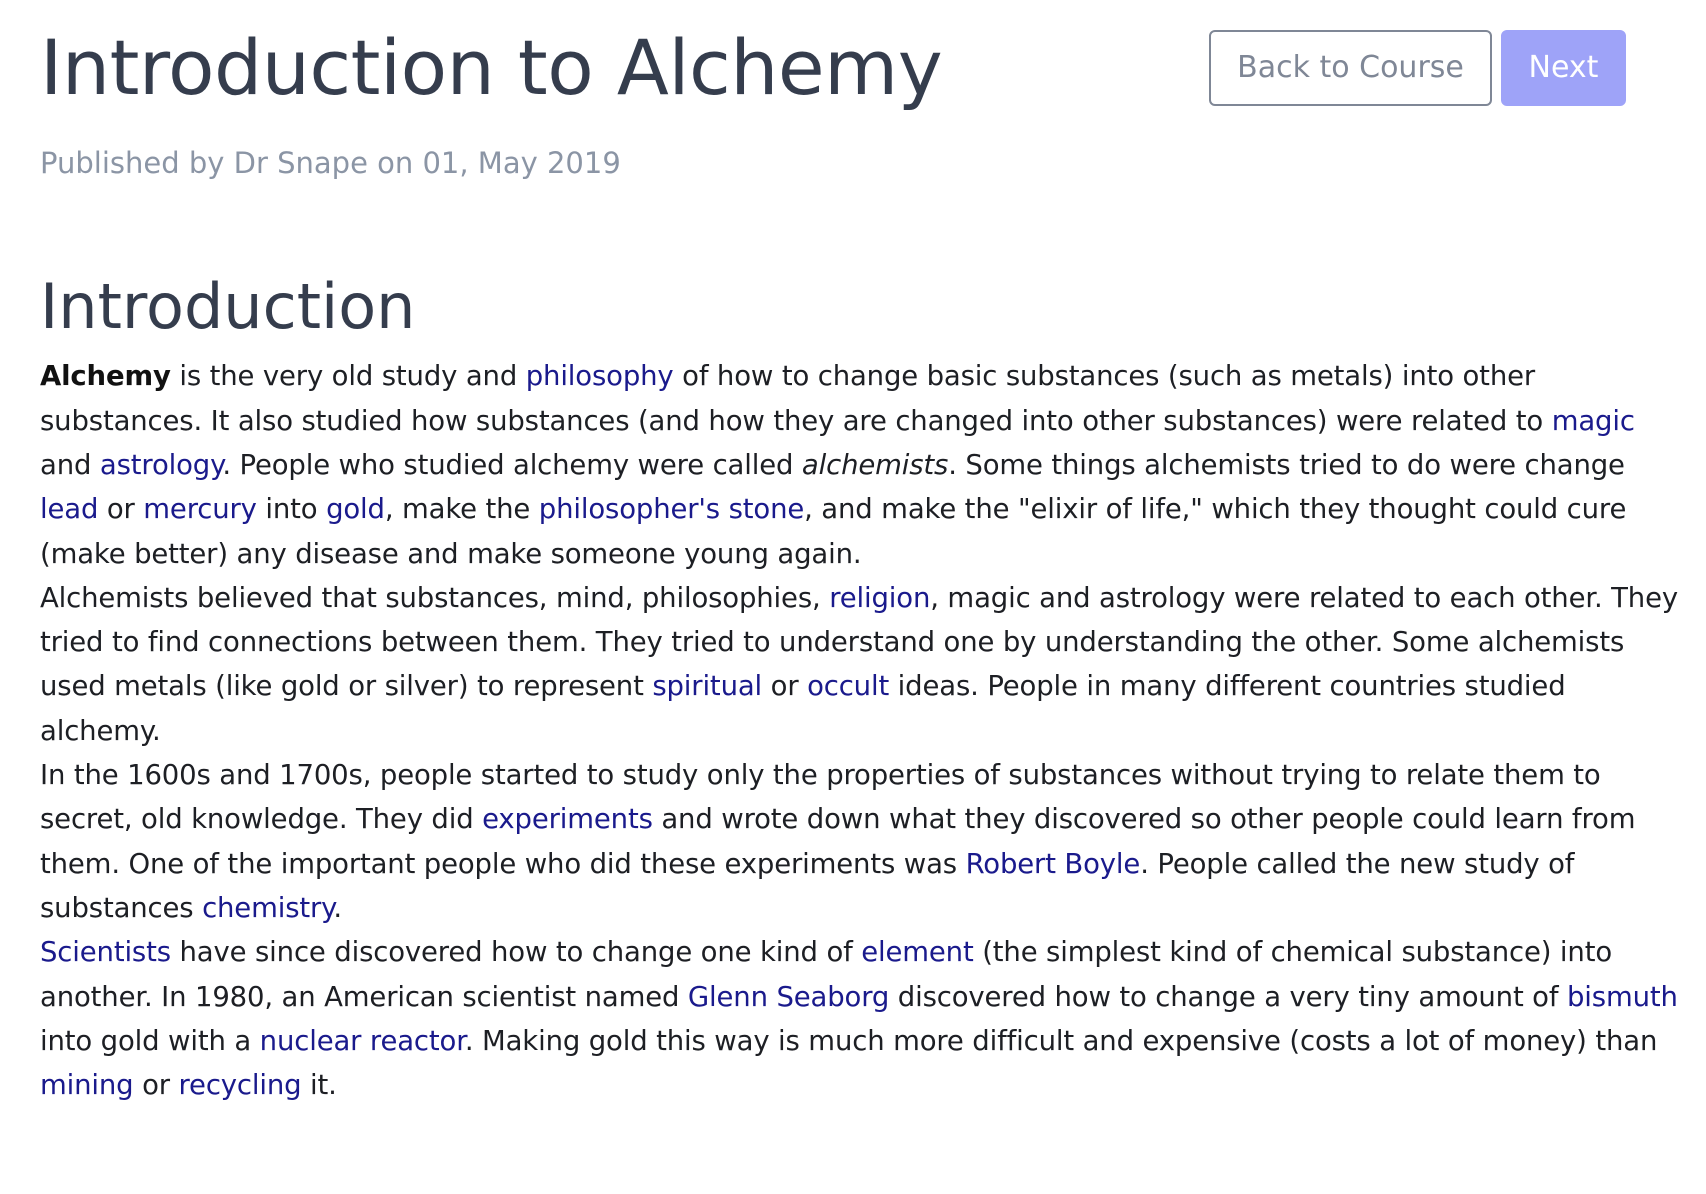  I want to click on link-experiments: experiments, so click(567, 819).